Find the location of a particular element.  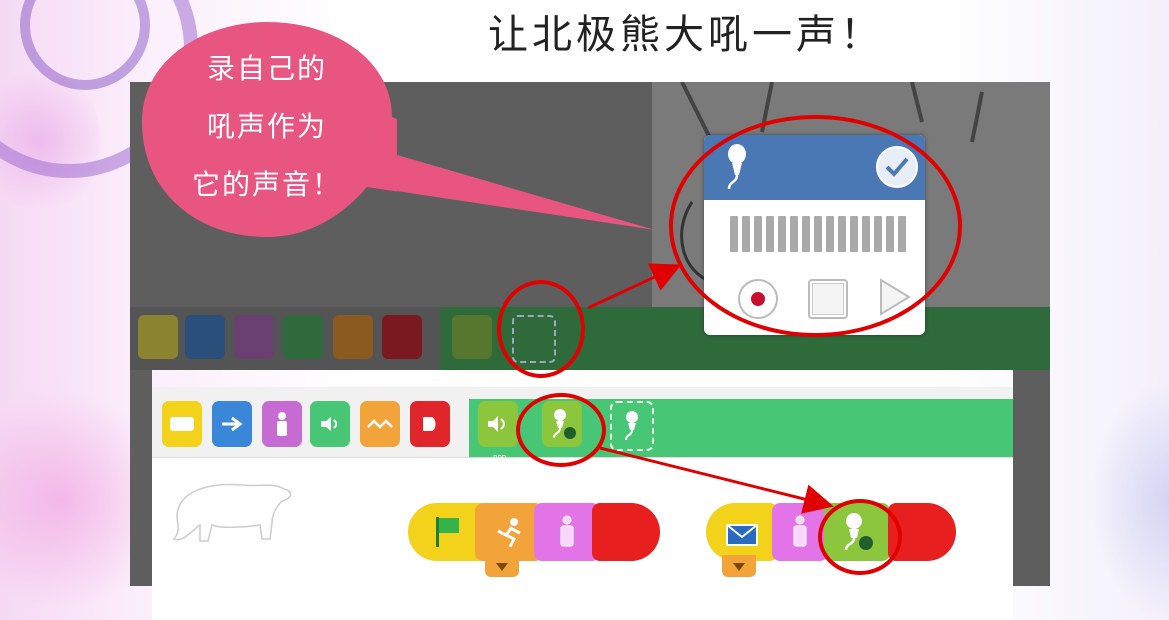

category-looks is located at coordinates (282, 424).